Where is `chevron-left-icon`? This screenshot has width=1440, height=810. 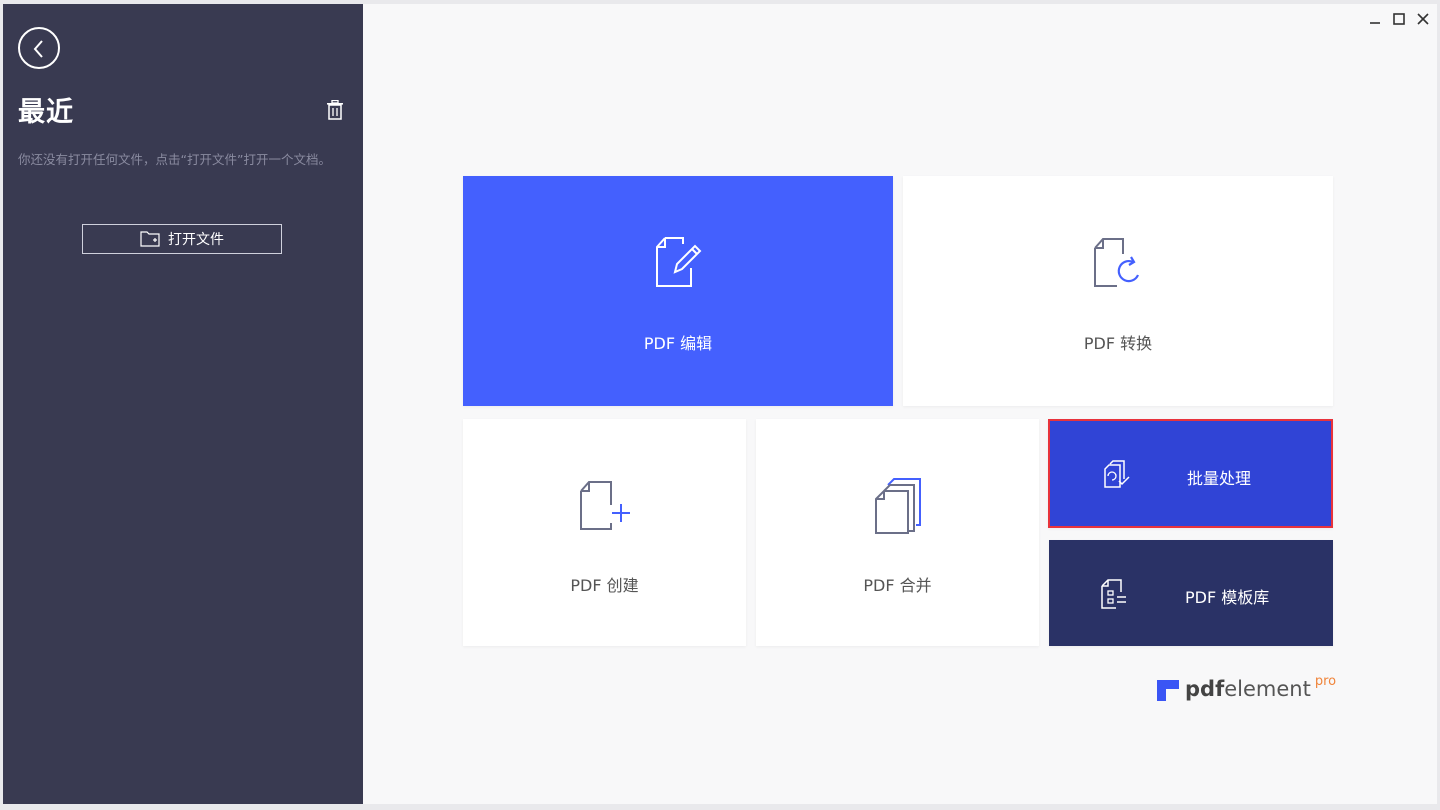 chevron-left-icon is located at coordinates (38, 49).